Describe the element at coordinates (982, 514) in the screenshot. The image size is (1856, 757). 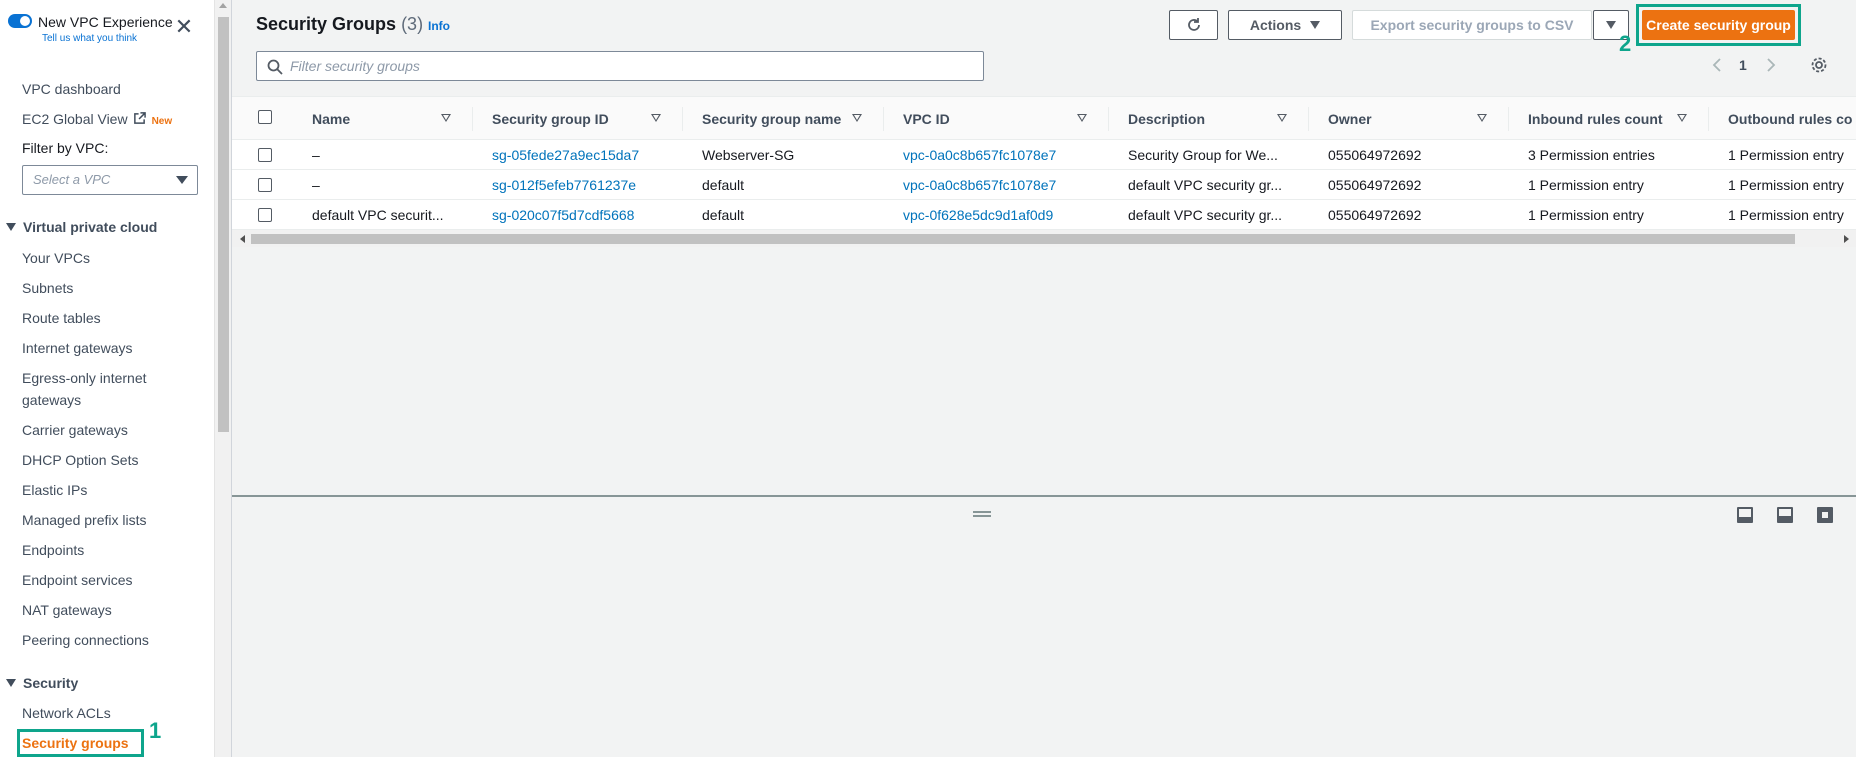
I see `resize-handle-icon` at that location.